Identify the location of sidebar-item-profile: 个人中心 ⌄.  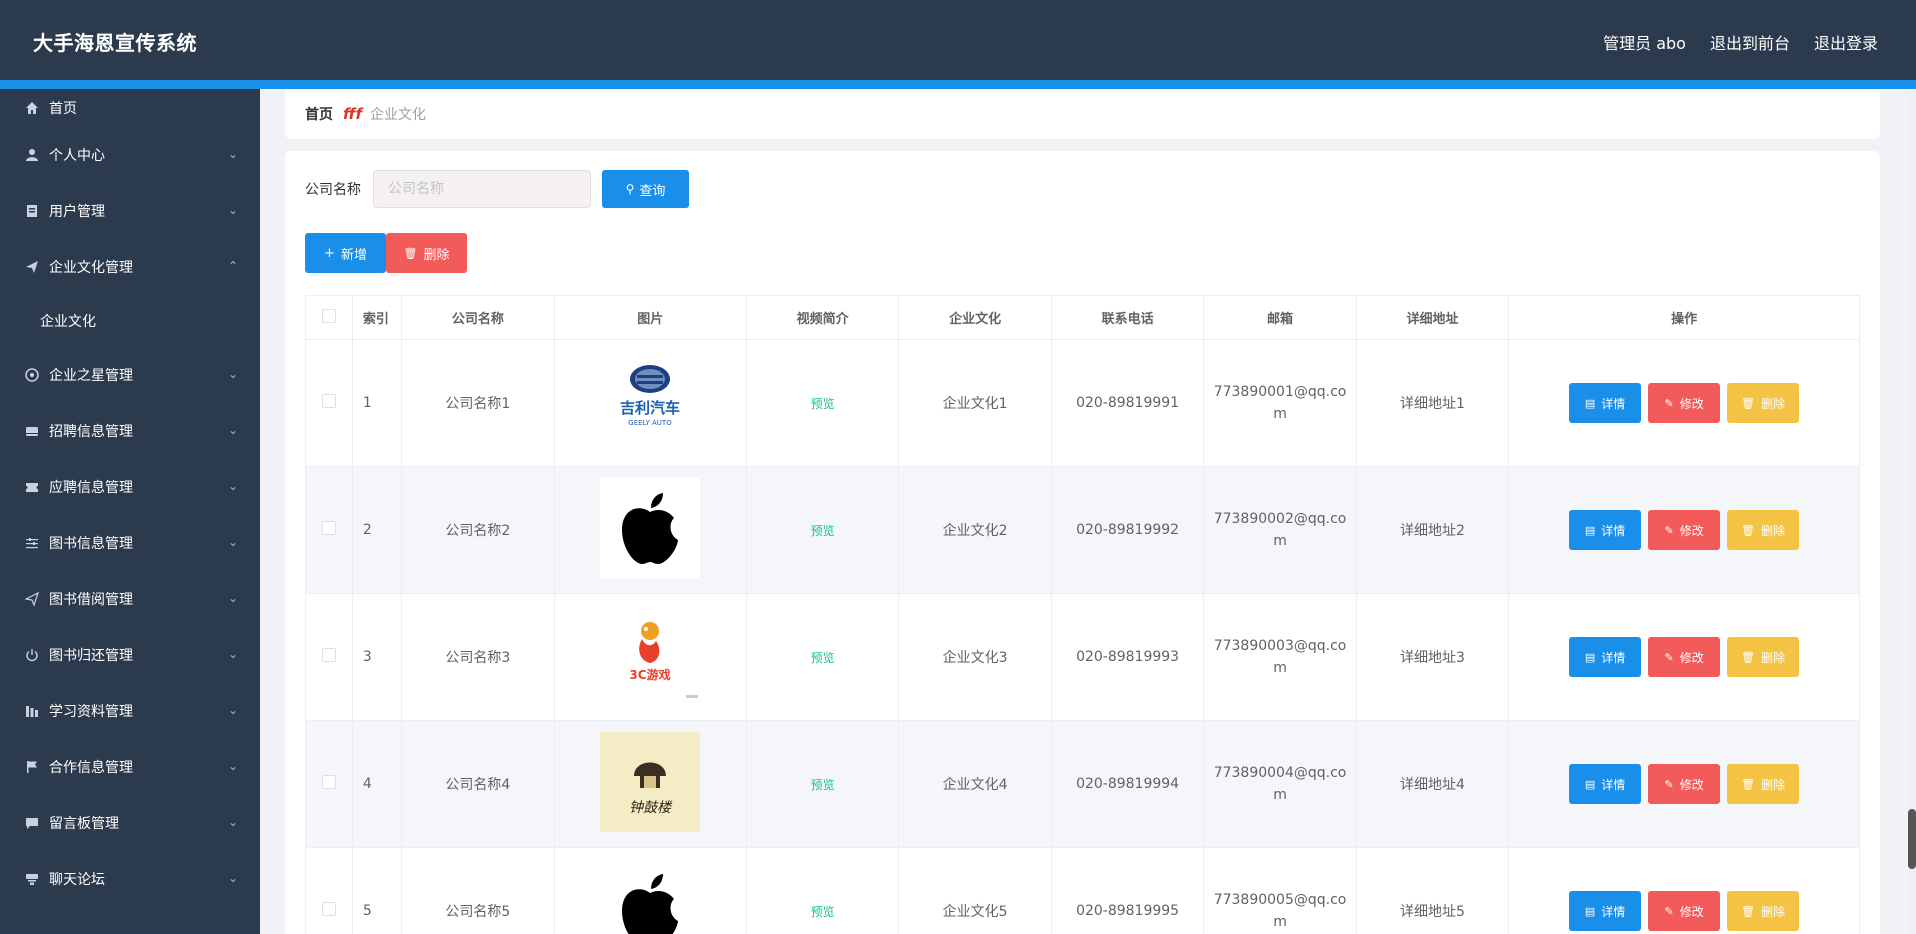
(130, 155).